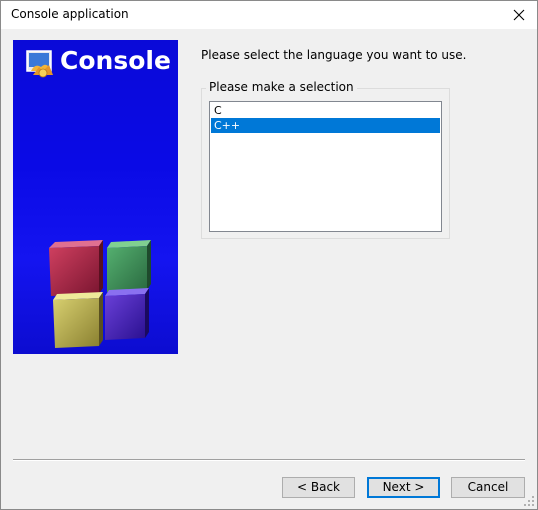  I want to click on close-button, so click(519, 15).